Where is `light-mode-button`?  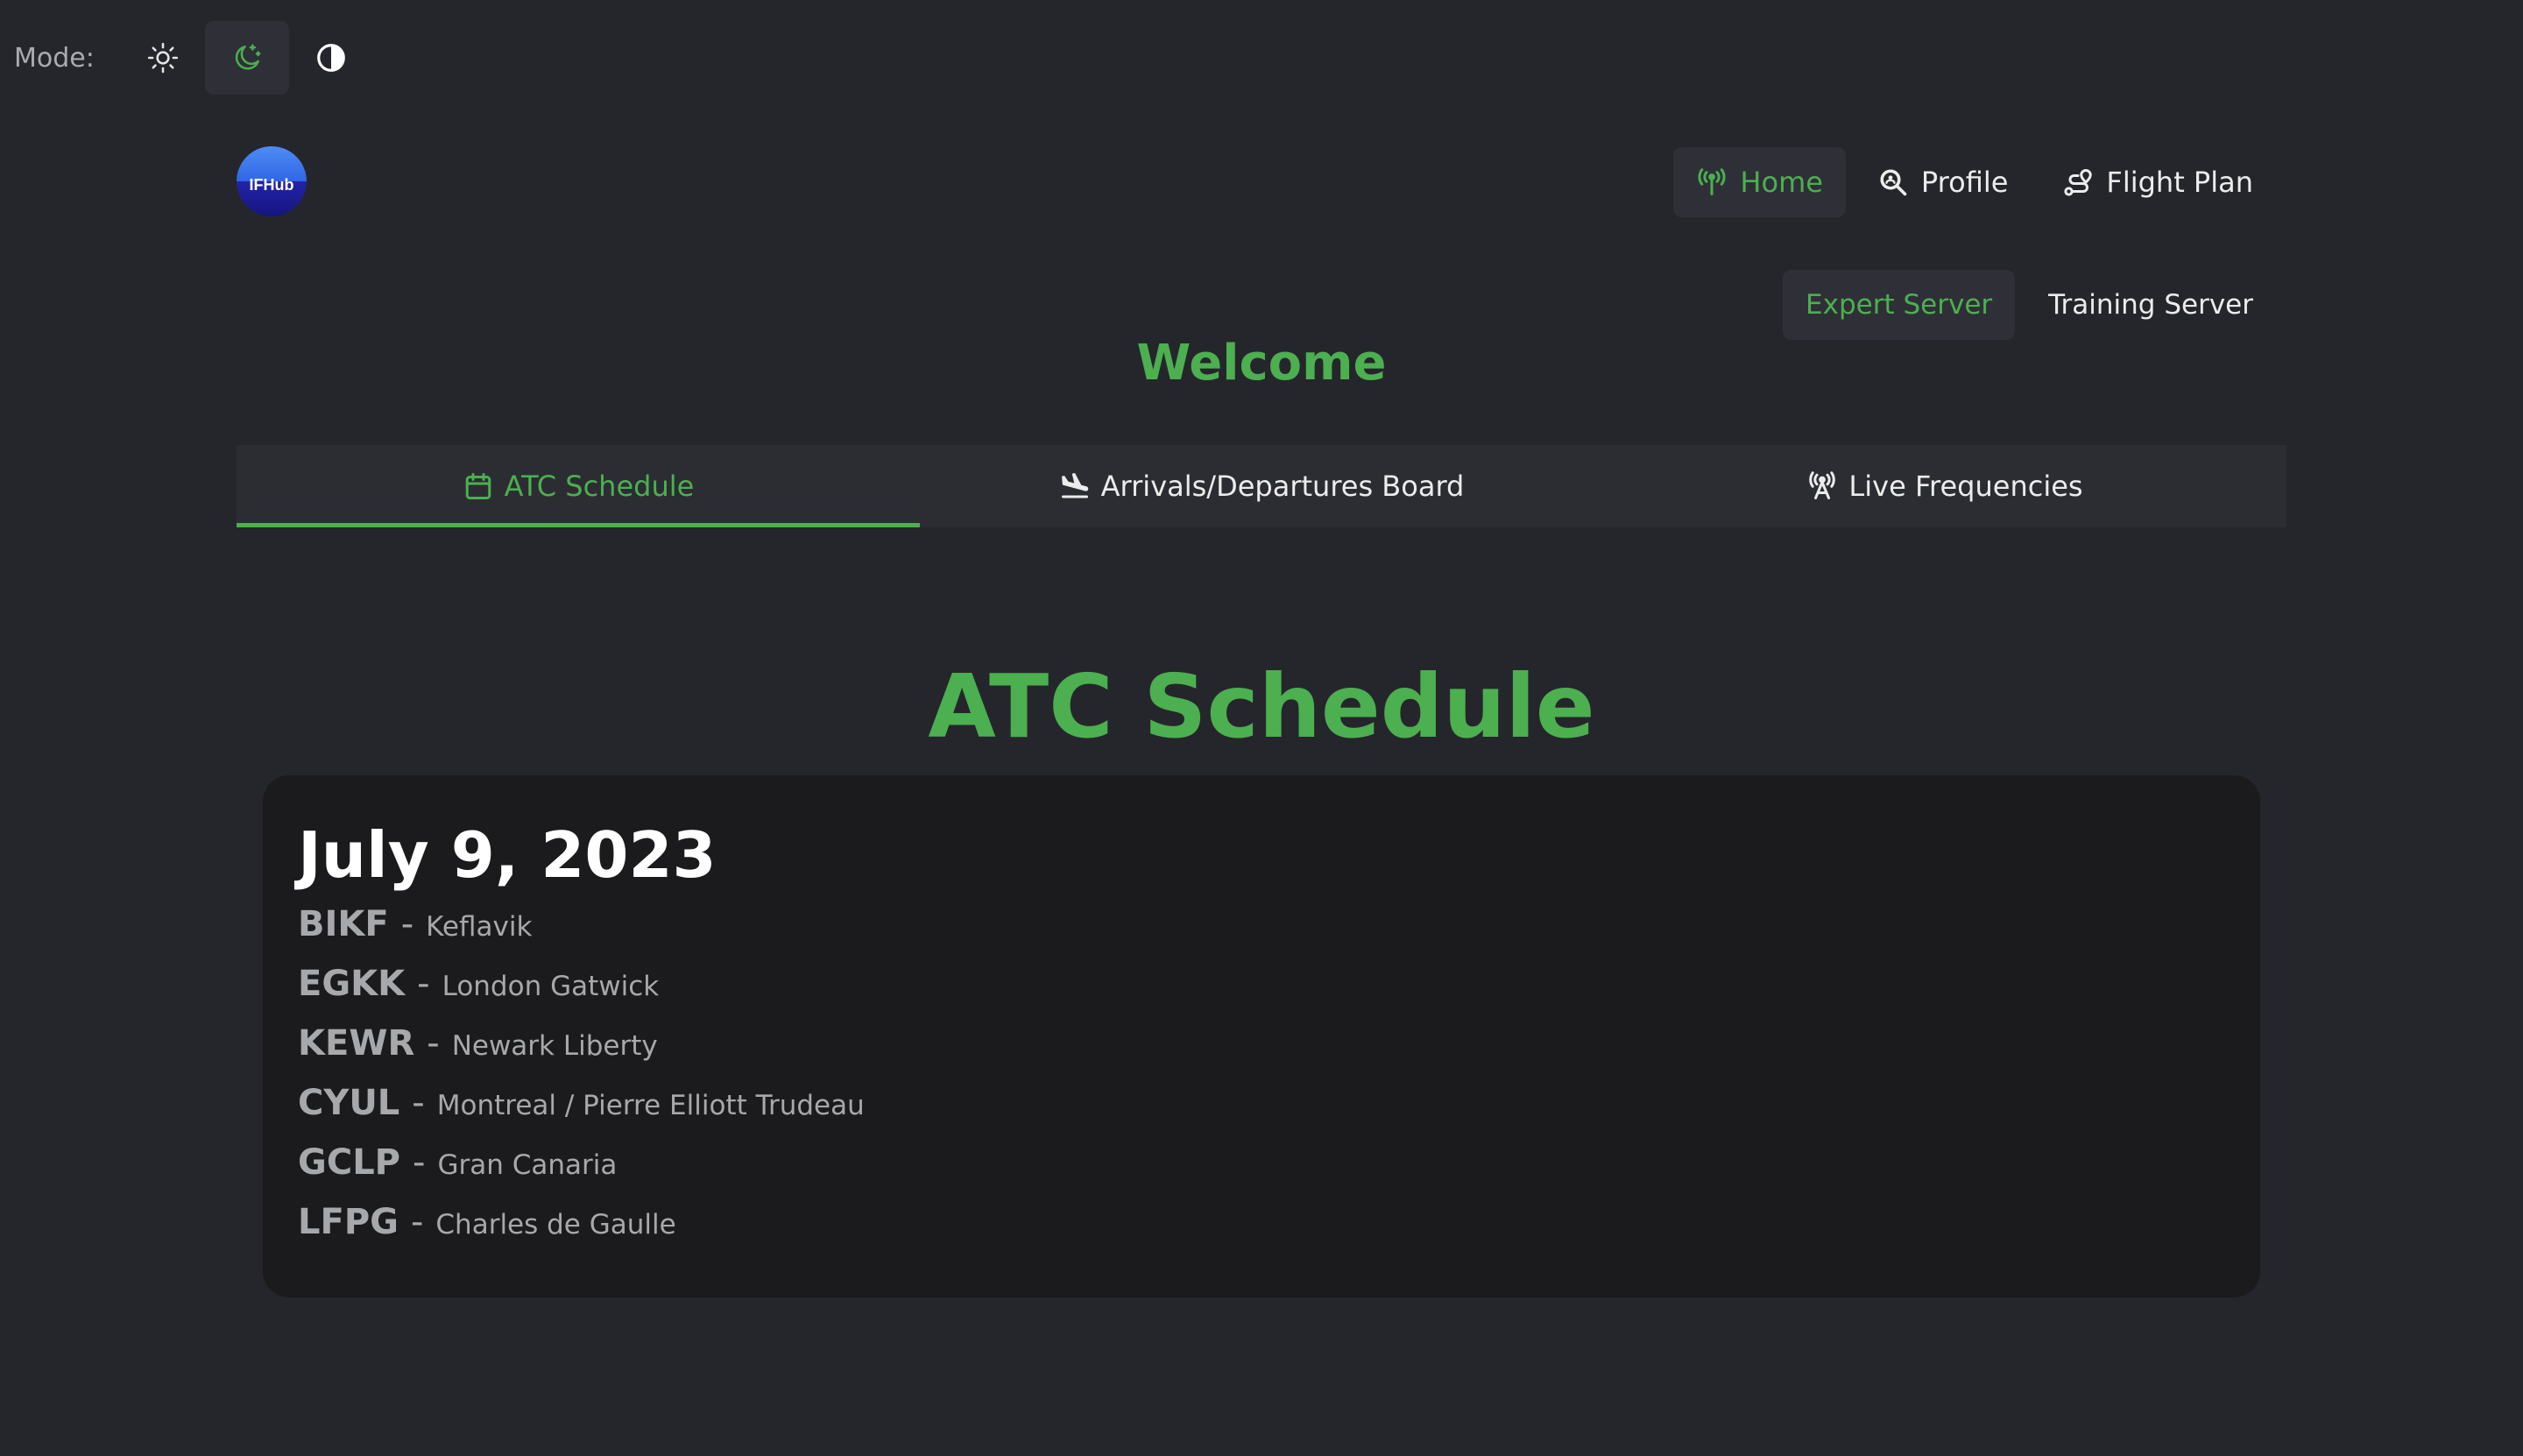
light-mode-button is located at coordinates (163, 58).